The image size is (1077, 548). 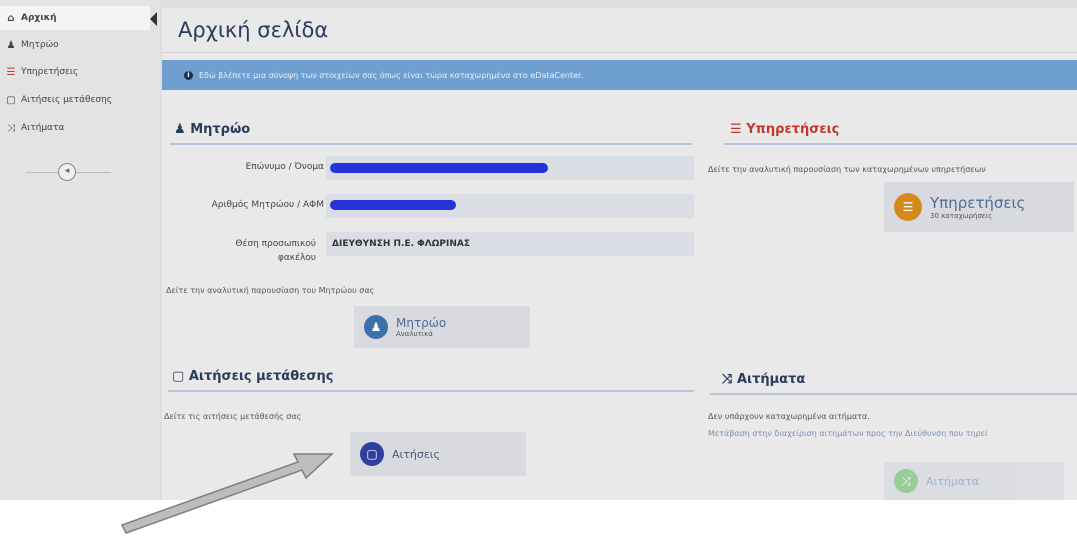 I want to click on transfers-panel-title: ▢ Αιτήσεις μετάθεσης, so click(x=252, y=376).